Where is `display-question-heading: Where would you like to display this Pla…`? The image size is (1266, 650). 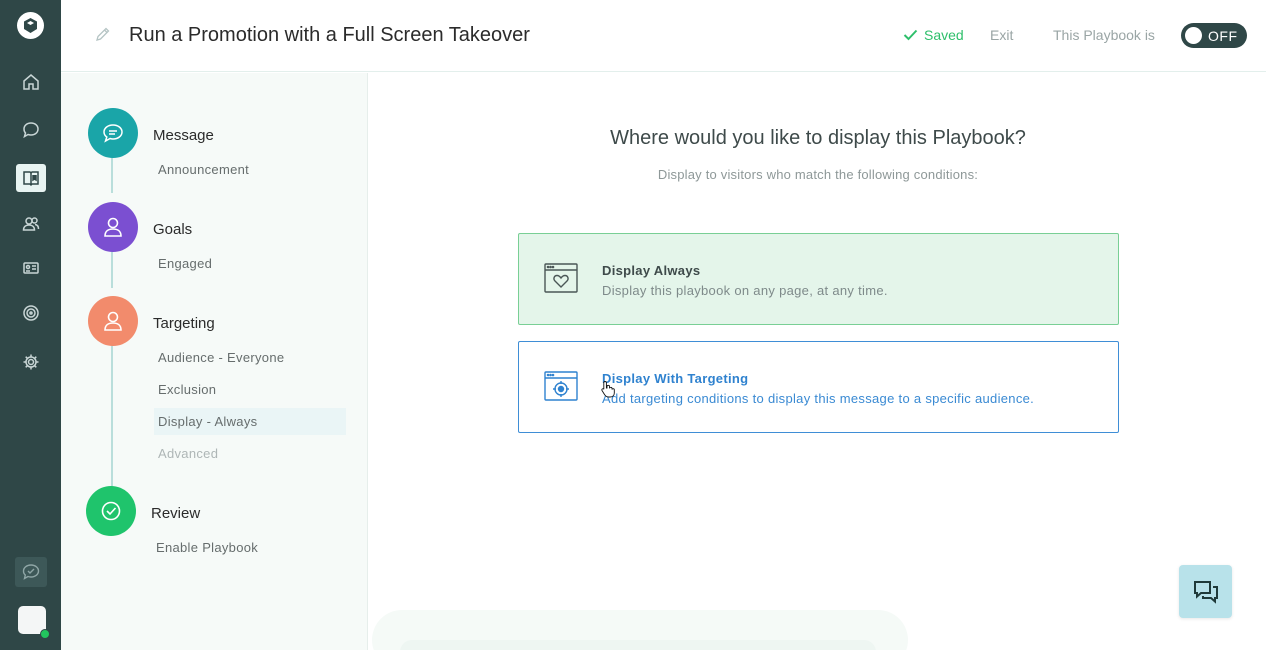 display-question-heading: Where would you like to display this Pla… is located at coordinates (818, 138).